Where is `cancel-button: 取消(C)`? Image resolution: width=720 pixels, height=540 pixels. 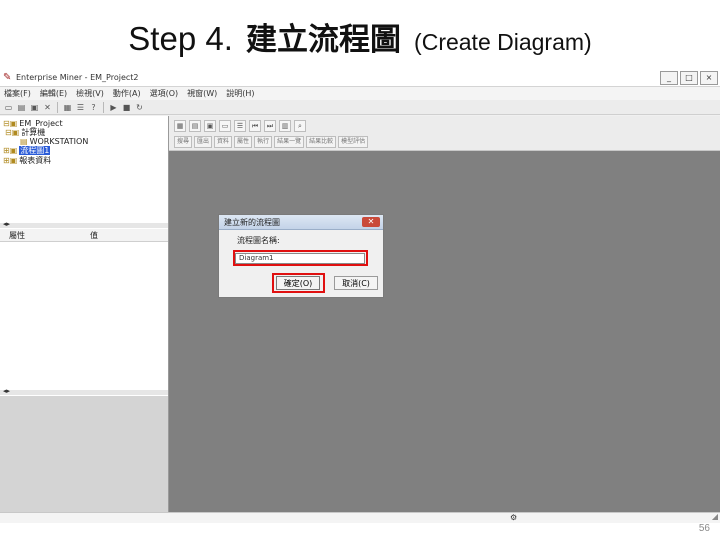 cancel-button: 取消(C) is located at coordinates (356, 283).